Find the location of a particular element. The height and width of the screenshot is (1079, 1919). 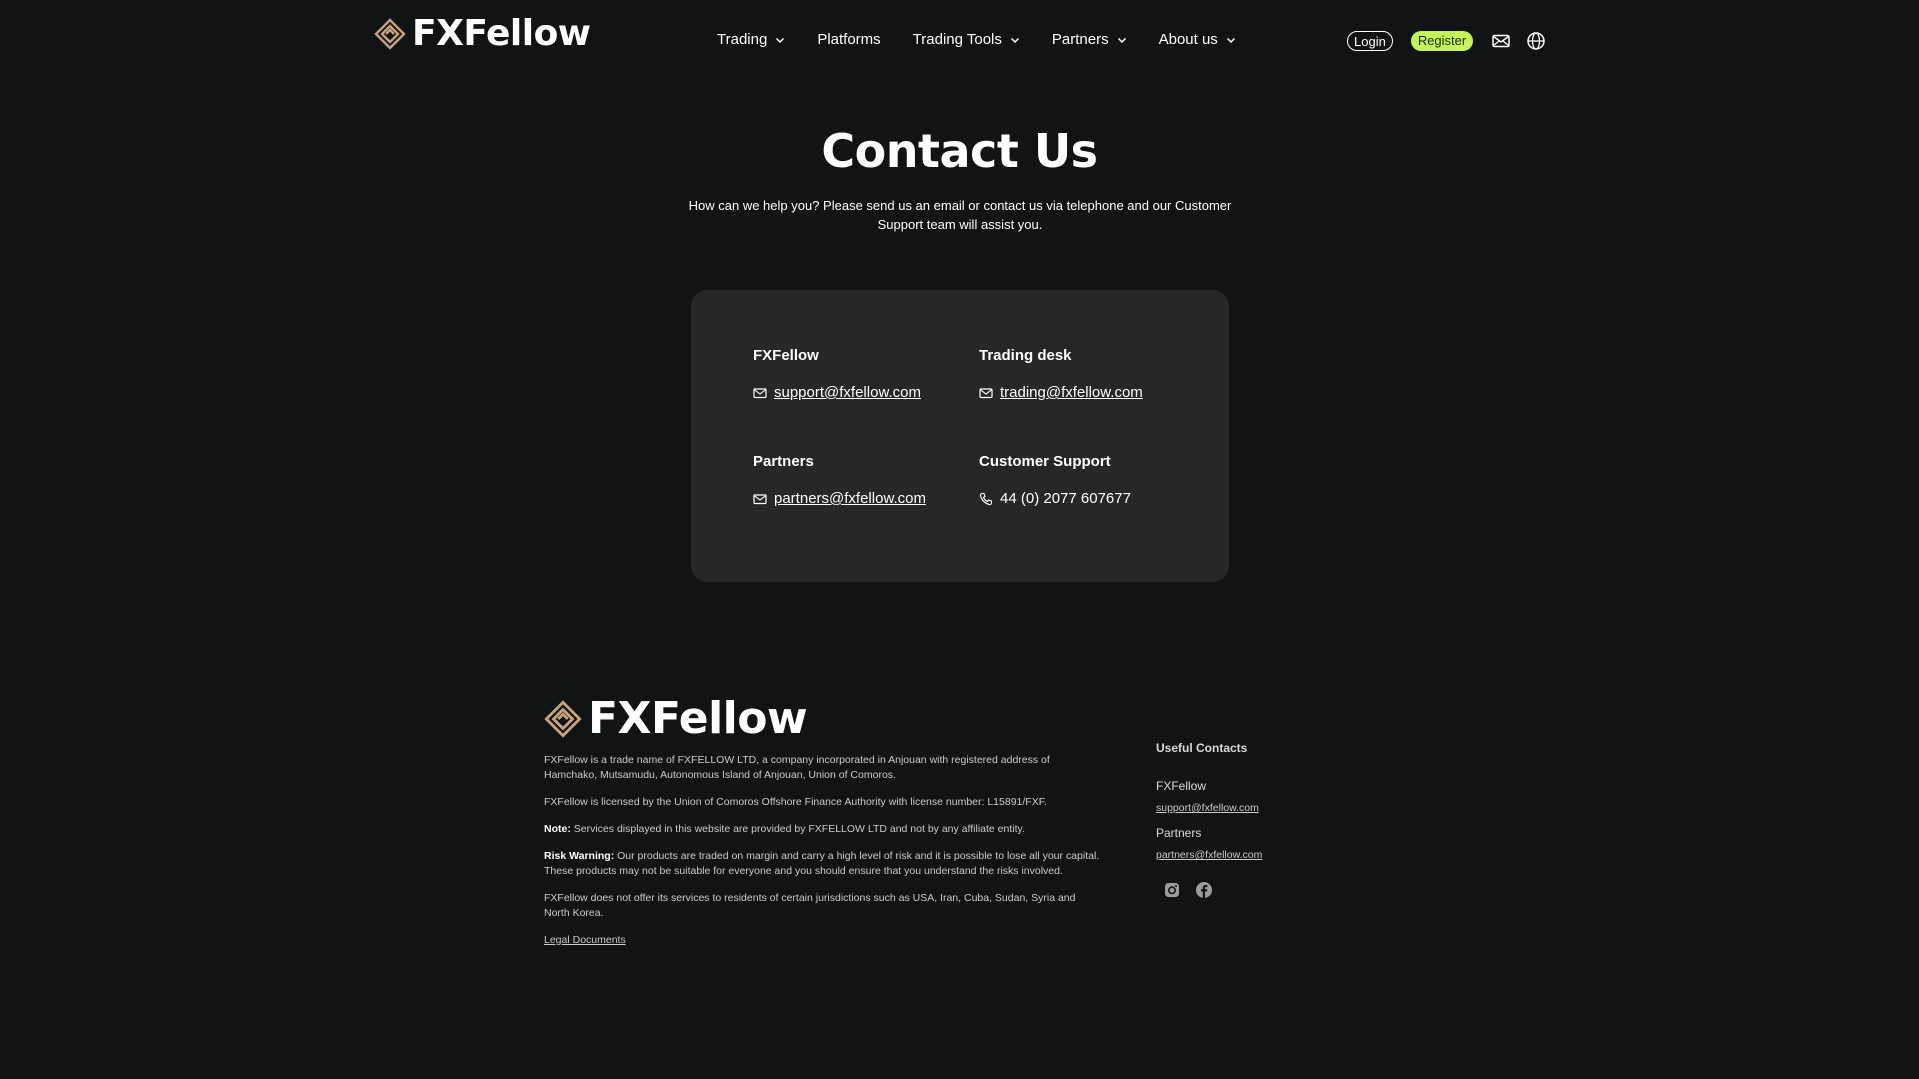

contact-customer-support: Customer Support 44 (0) 2077 607677 is located at coordinates (1055, 480).